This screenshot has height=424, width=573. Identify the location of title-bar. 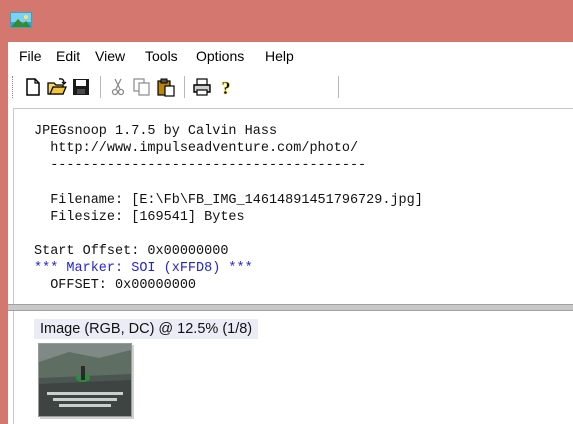
(286, 21).